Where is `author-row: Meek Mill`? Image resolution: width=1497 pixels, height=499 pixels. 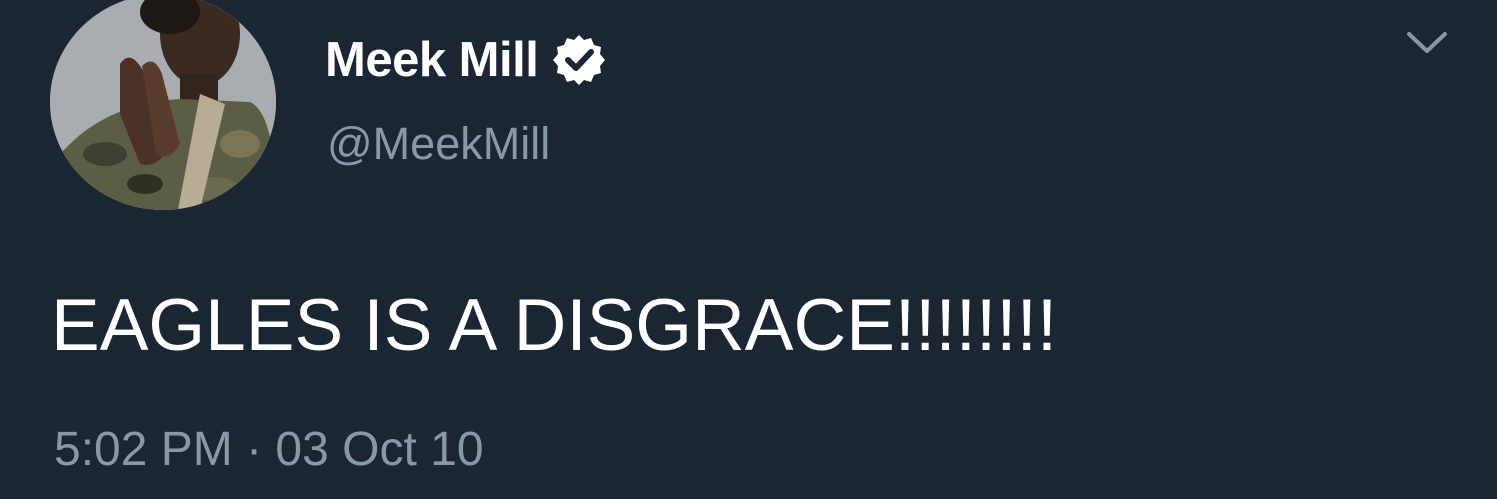 author-row: Meek Mill is located at coordinates (465, 60).